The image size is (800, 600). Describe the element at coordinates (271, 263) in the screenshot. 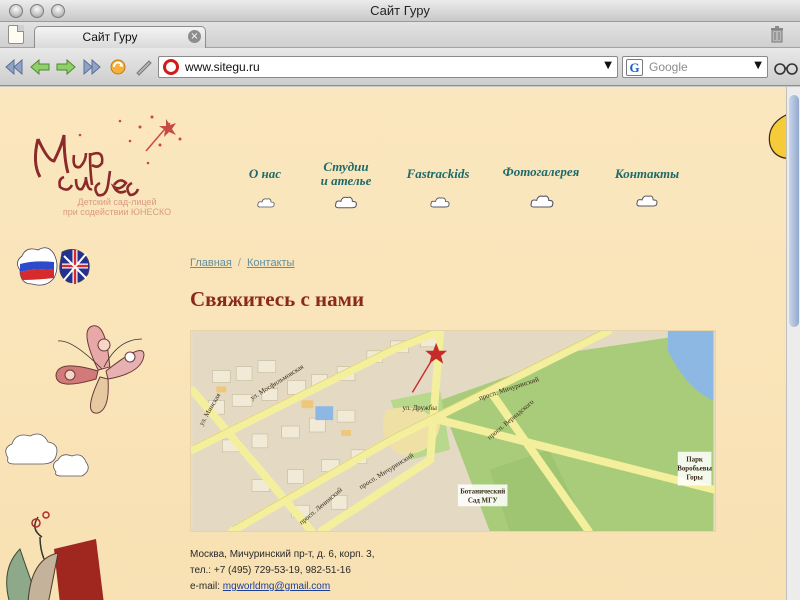

I see `breadcrumb-current-link: Контакты` at that location.